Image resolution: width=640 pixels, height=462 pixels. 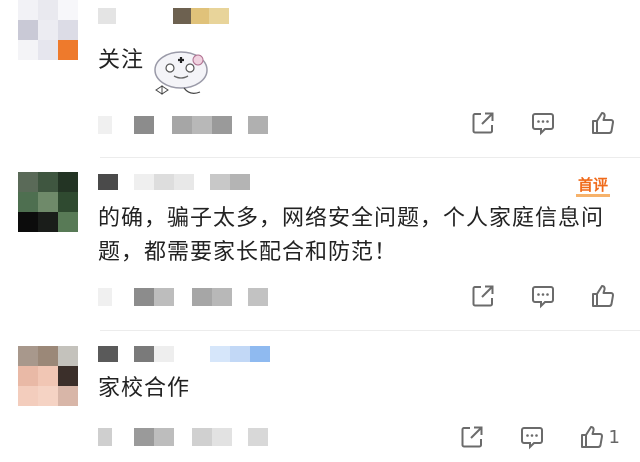 What do you see at coordinates (144, 388) in the screenshot?
I see `comment-text: 家校合作` at bounding box center [144, 388].